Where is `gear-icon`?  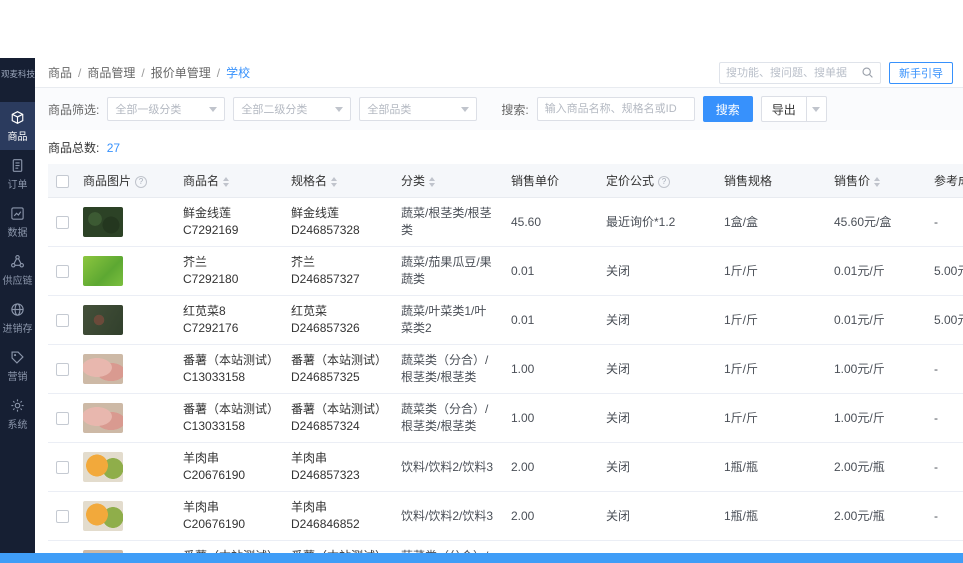
gear-icon is located at coordinates (17, 405).